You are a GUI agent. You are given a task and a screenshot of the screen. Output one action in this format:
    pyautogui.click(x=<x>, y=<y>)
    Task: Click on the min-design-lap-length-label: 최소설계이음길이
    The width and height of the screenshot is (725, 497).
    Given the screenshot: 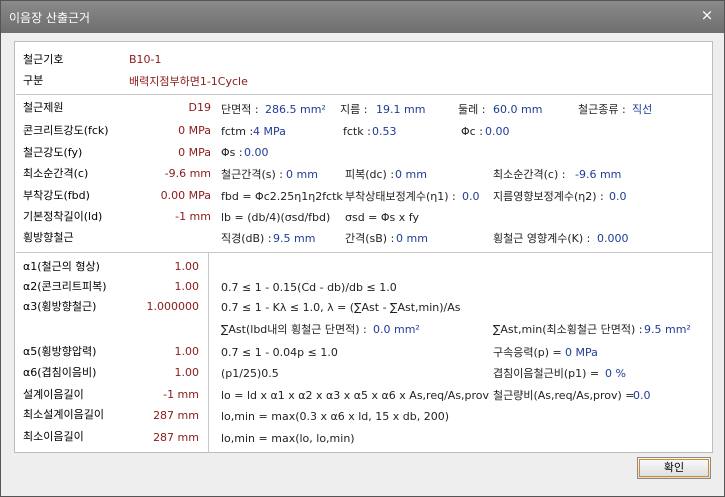 What is the action you would take?
    pyautogui.click(x=63, y=414)
    